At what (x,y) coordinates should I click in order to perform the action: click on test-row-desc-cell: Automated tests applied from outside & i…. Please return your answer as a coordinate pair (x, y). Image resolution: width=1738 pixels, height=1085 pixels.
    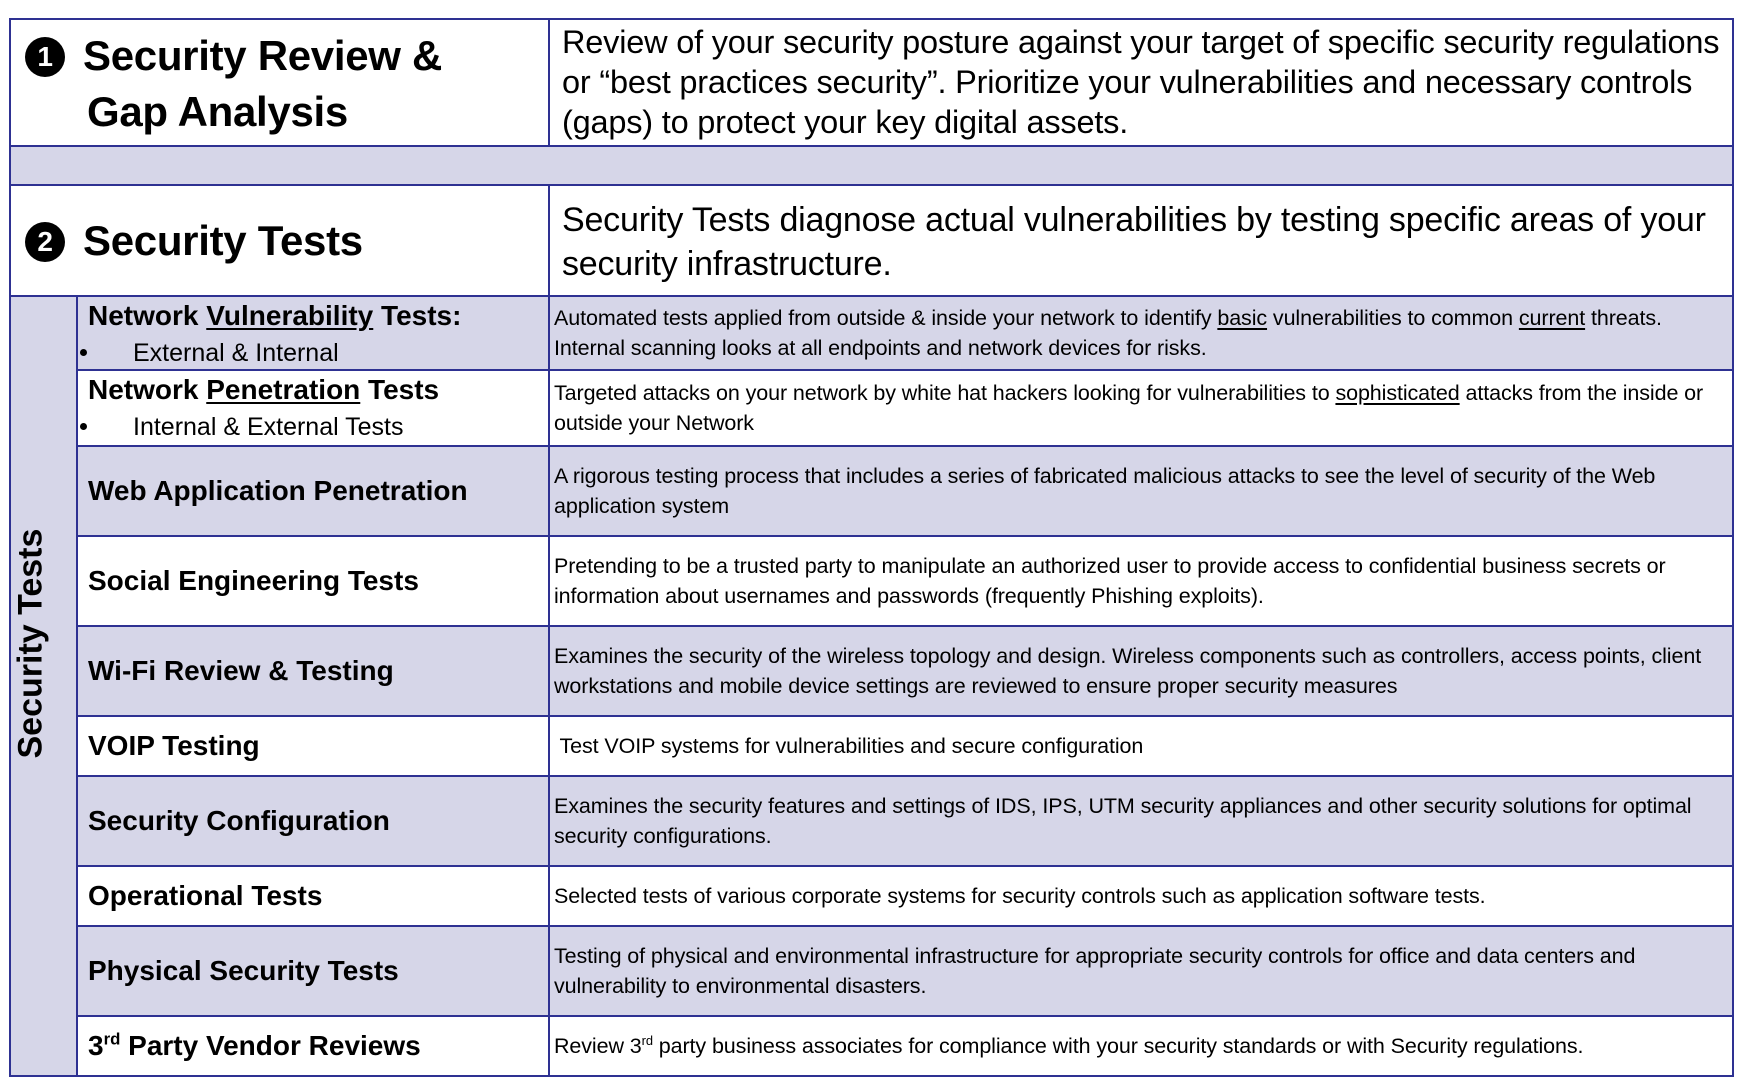
    Looking at the image, I should click on (1141, 333).